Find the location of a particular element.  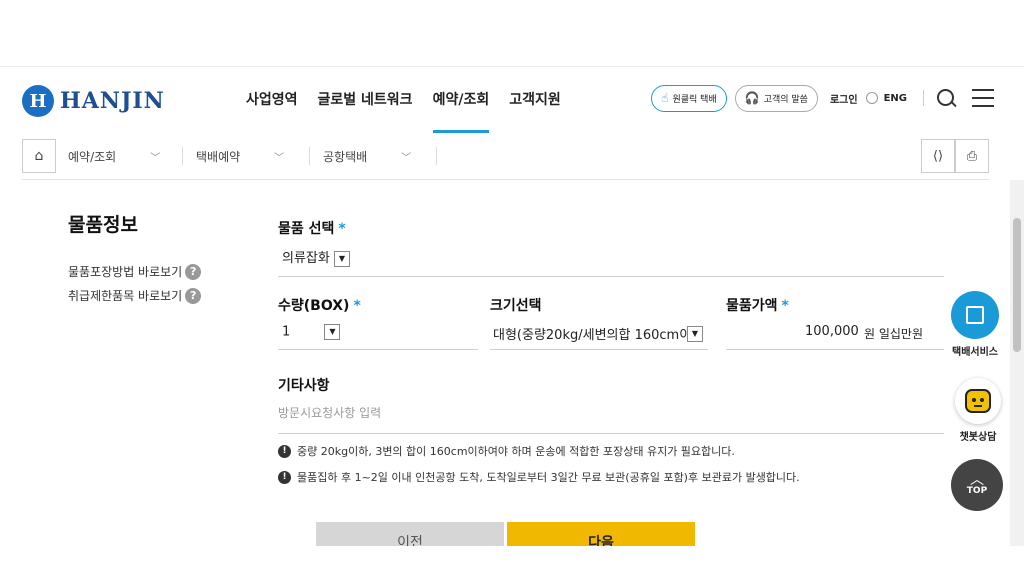

globe-icon is located at coordinates (871, 98).